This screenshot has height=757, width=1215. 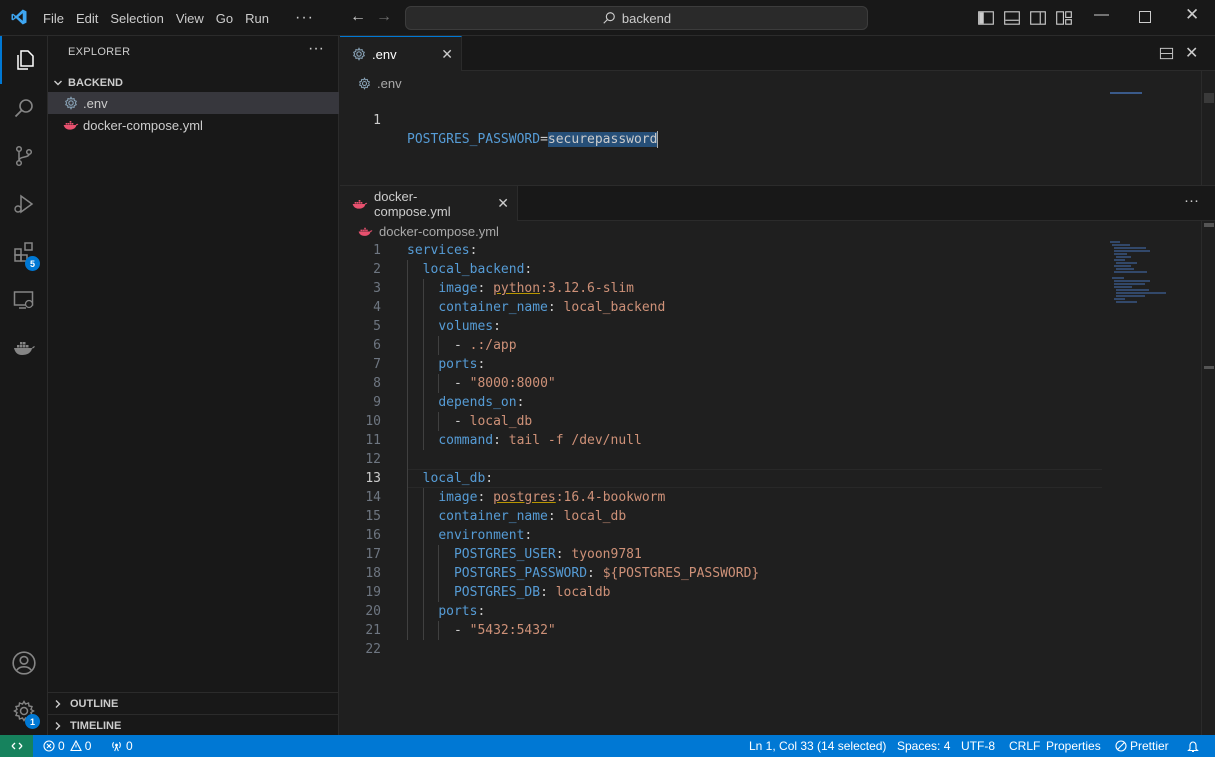 What do you see at coordinates (67, 746) in the screenshot?
I see `problems-indicator: 0 0` at bounding box center [67, 746].